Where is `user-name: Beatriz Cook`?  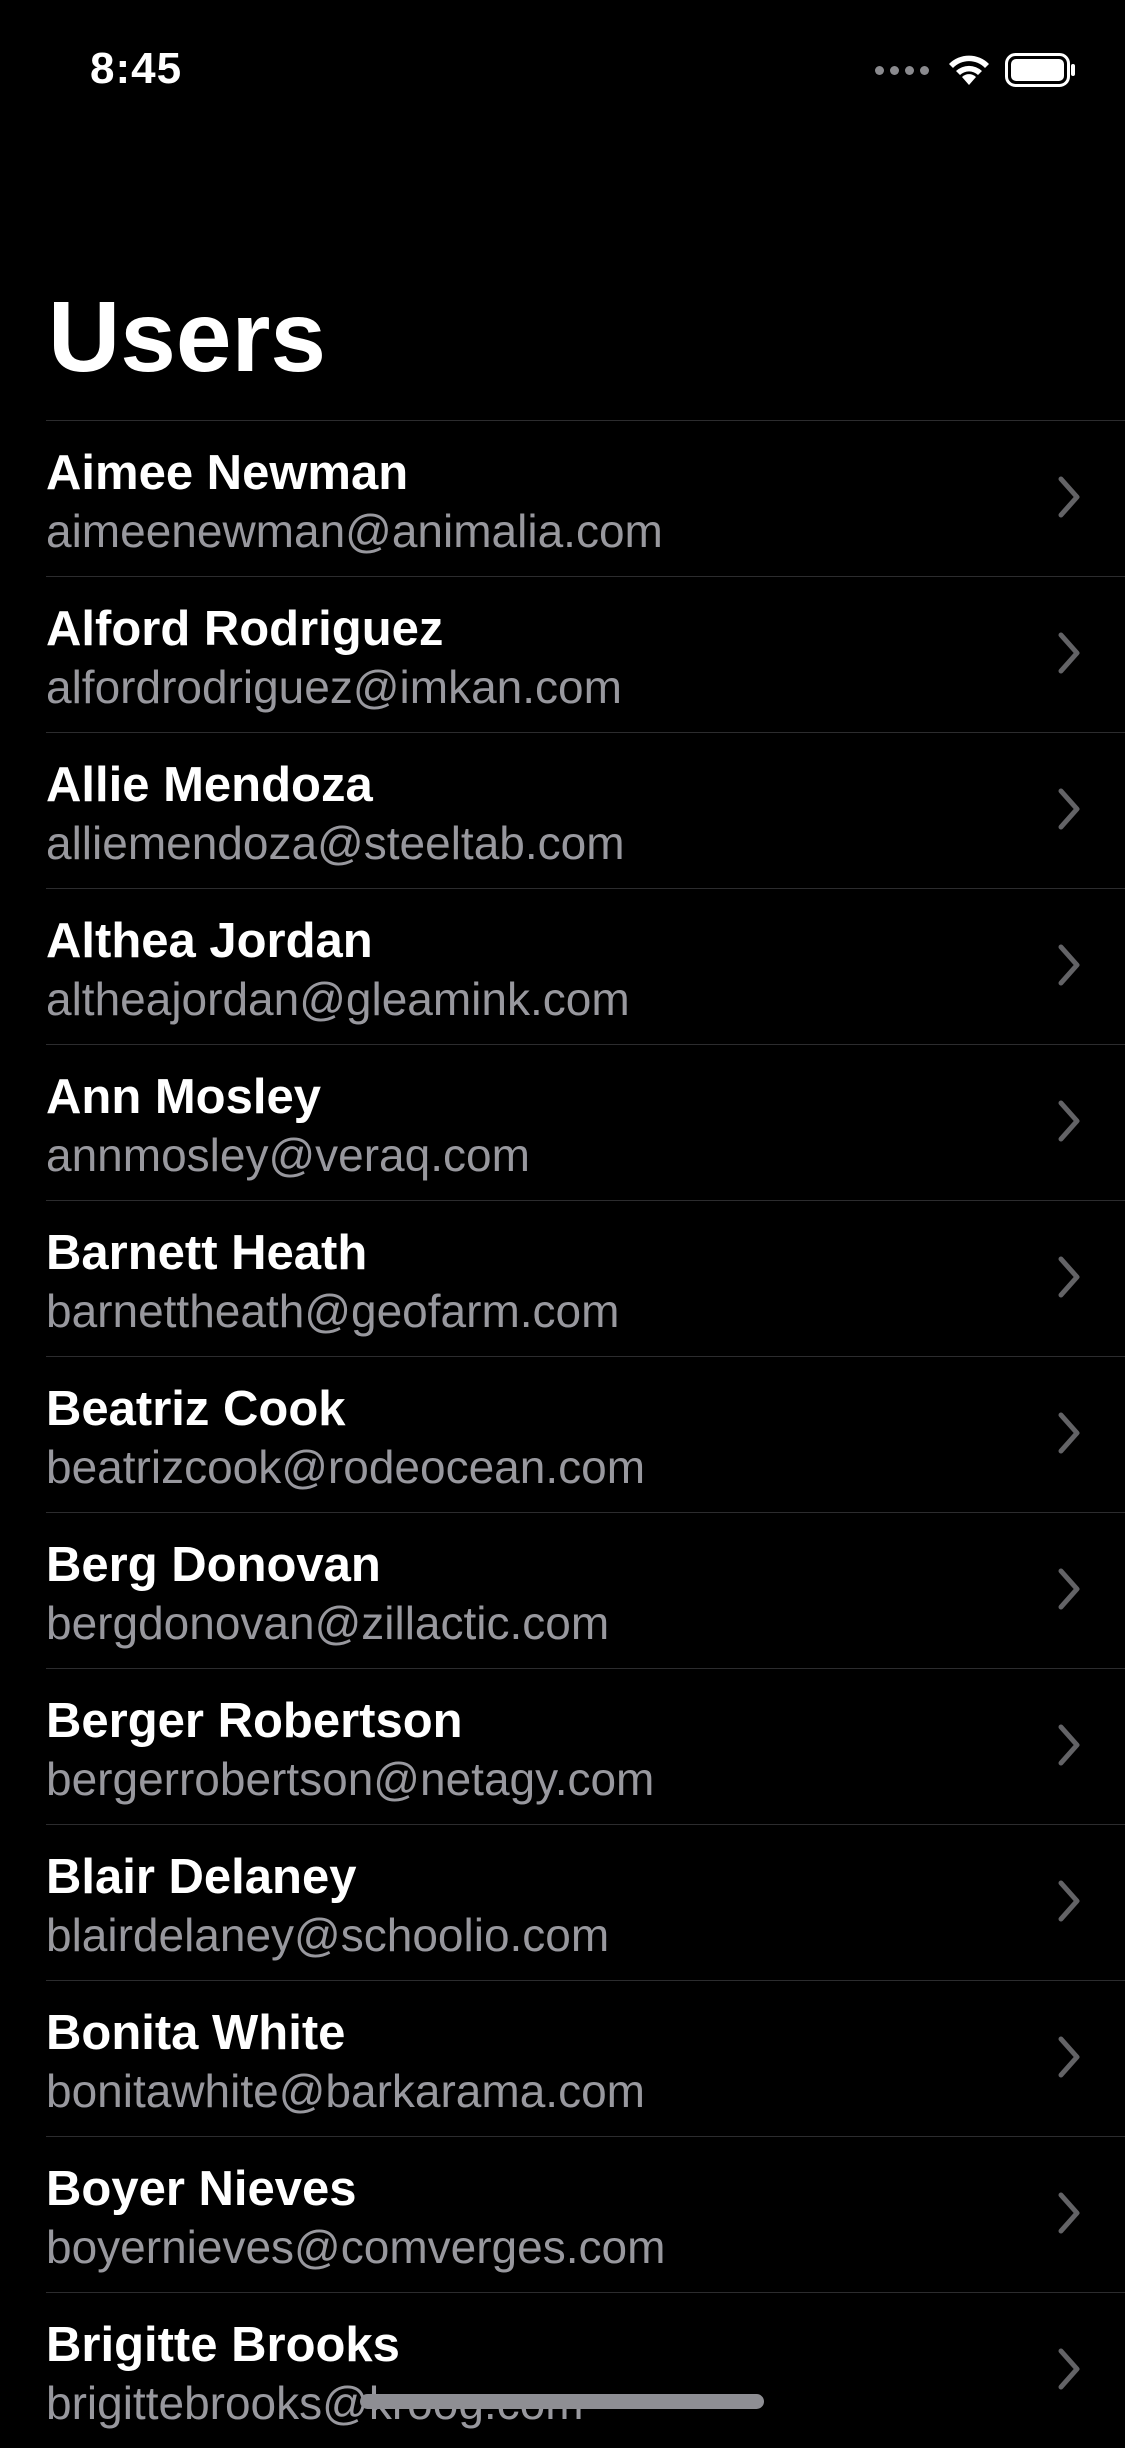 user-name: Beatriz Cook is located at coordinates (196, 1409).